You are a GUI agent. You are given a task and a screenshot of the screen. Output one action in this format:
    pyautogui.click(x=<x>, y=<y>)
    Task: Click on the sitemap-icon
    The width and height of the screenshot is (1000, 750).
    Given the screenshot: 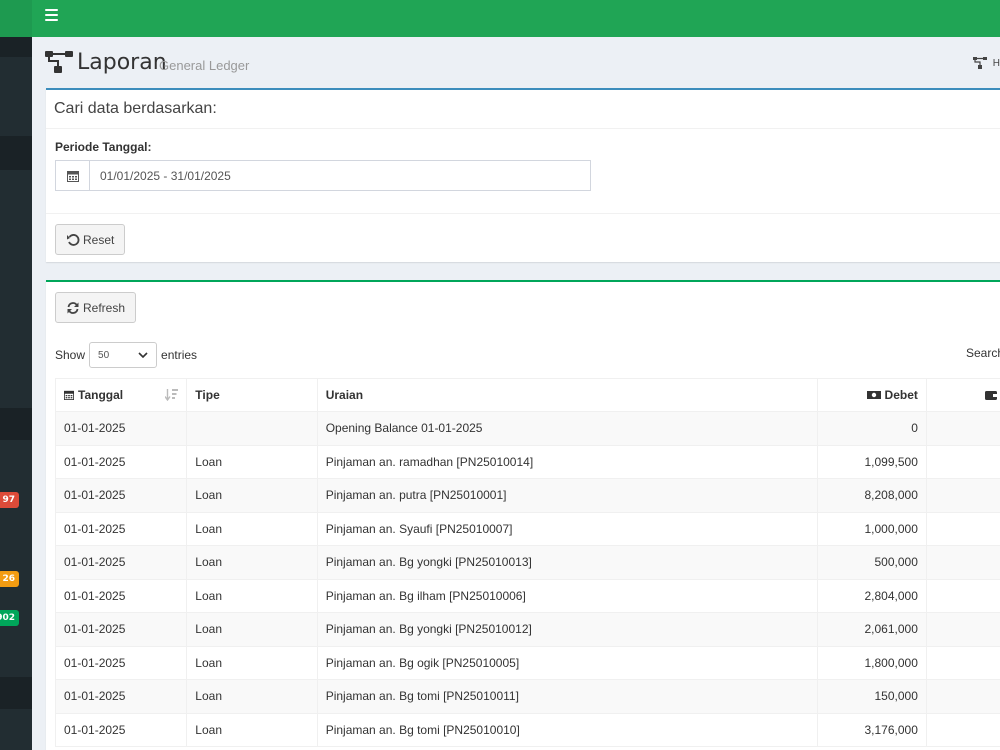 What is the action you would take?
    pyautogui.click(x=59, y=62)
    